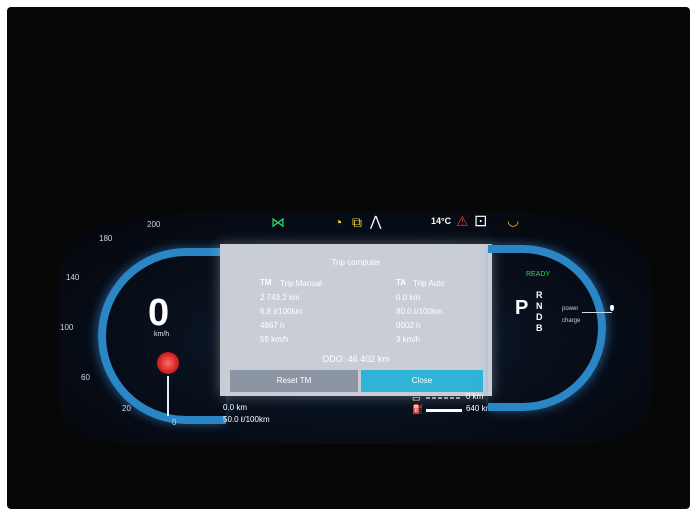 This screenshot has width=698, height=516. I want to click on gear-b: B, so click(539, 328).